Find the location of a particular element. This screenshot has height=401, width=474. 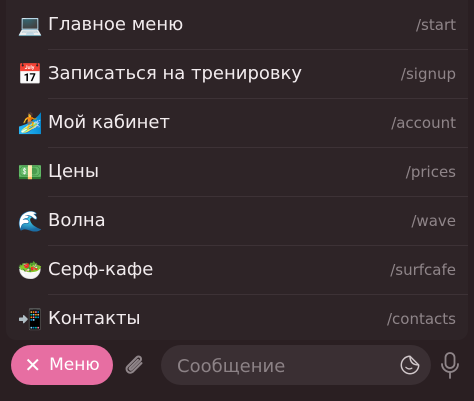

attach-icon is located at coordinates (135, 366).